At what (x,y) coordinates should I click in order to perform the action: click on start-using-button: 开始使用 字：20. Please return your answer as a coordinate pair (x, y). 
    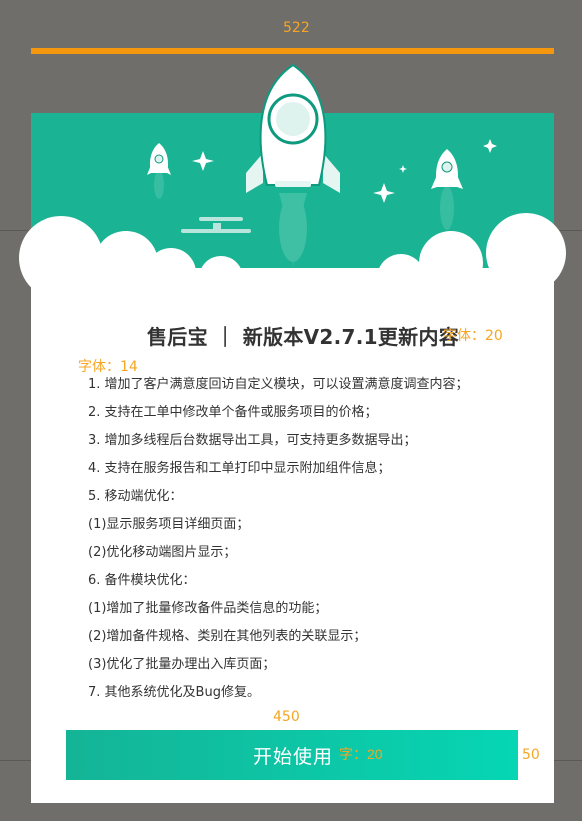
    Looking at the image, I should click on (292, 755).